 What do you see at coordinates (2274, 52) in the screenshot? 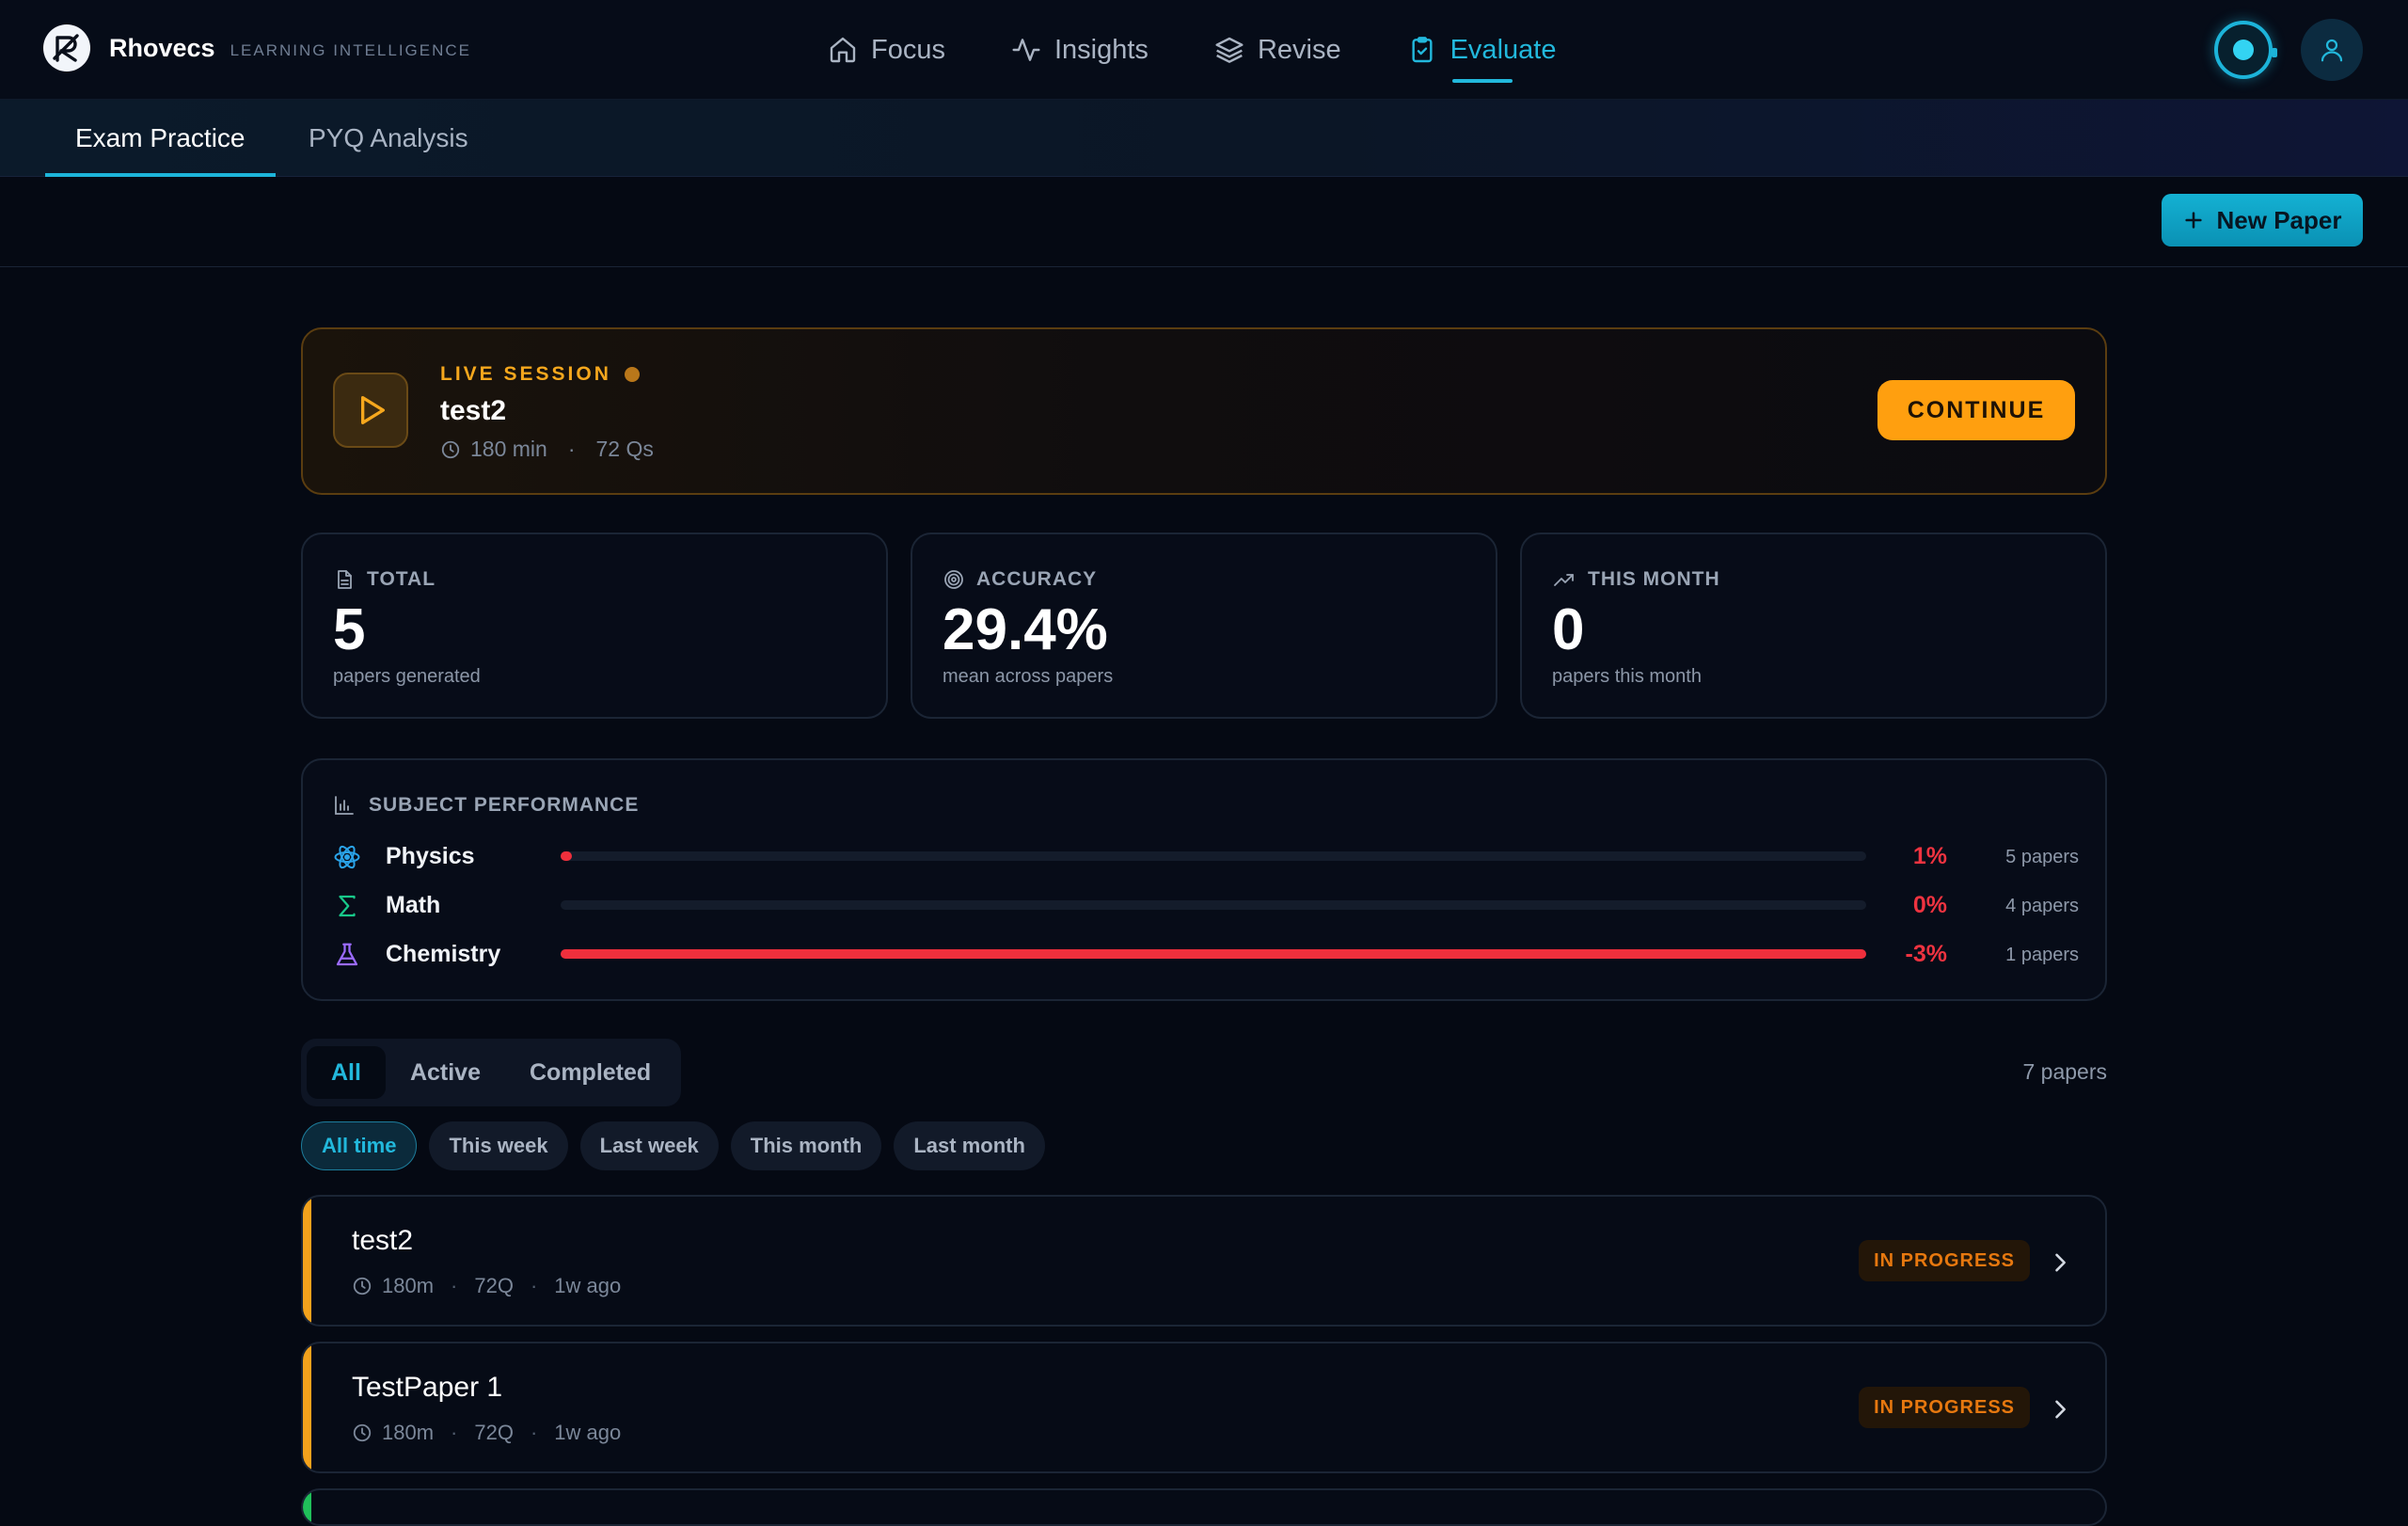
I see `status-blip` at bounding box center [2274, 52].